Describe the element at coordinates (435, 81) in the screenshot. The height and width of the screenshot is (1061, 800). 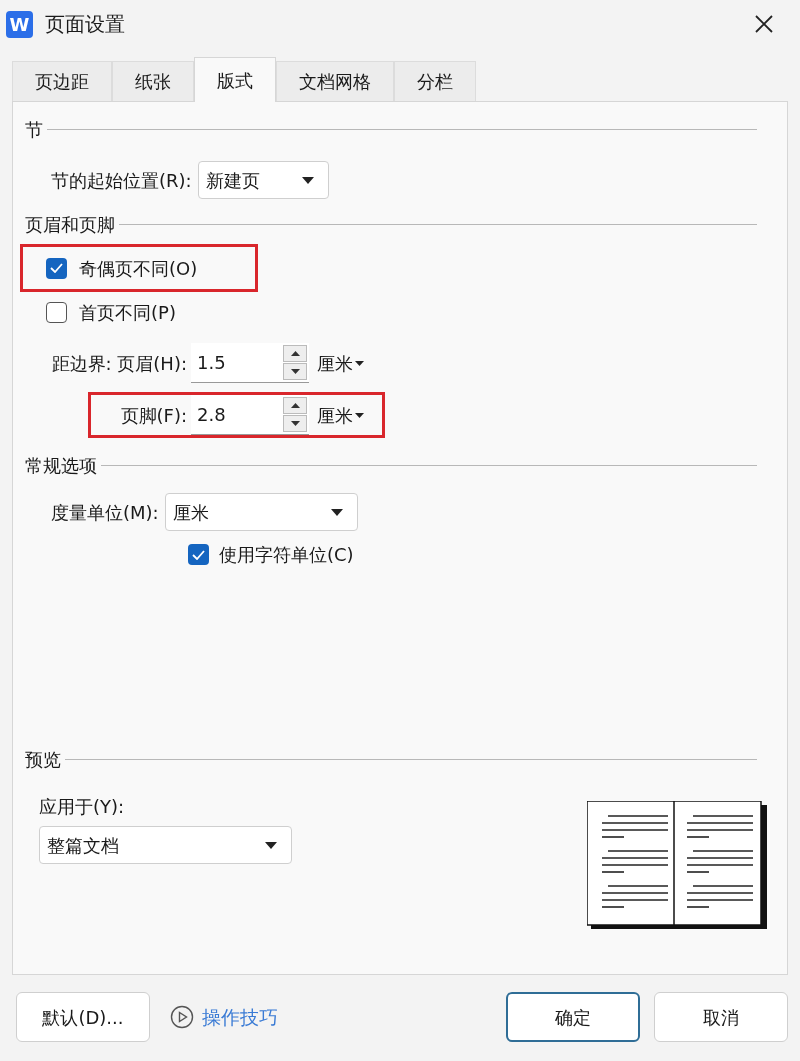
I see `tab: 分栏` at that location.